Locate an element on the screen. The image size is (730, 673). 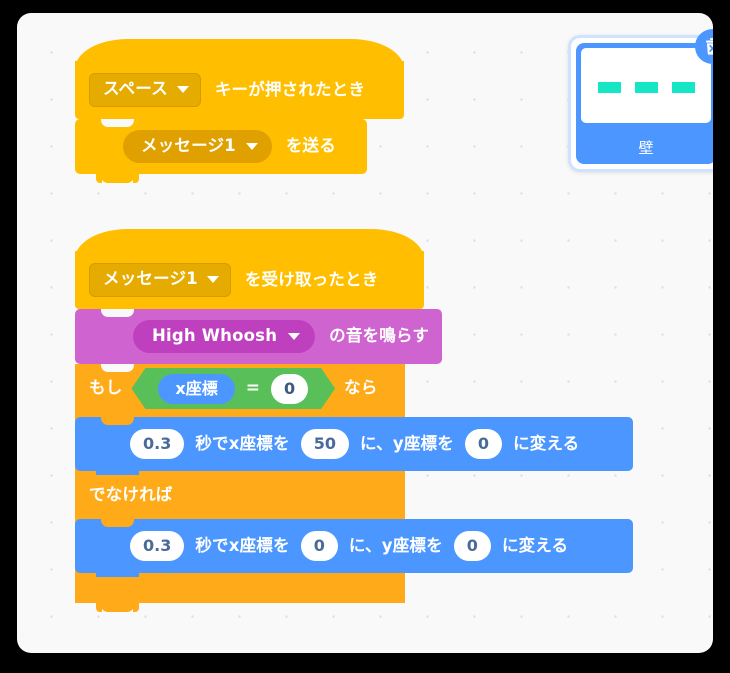
play-sound-label: の音を鳴らす is located at coordinates (379, 336).